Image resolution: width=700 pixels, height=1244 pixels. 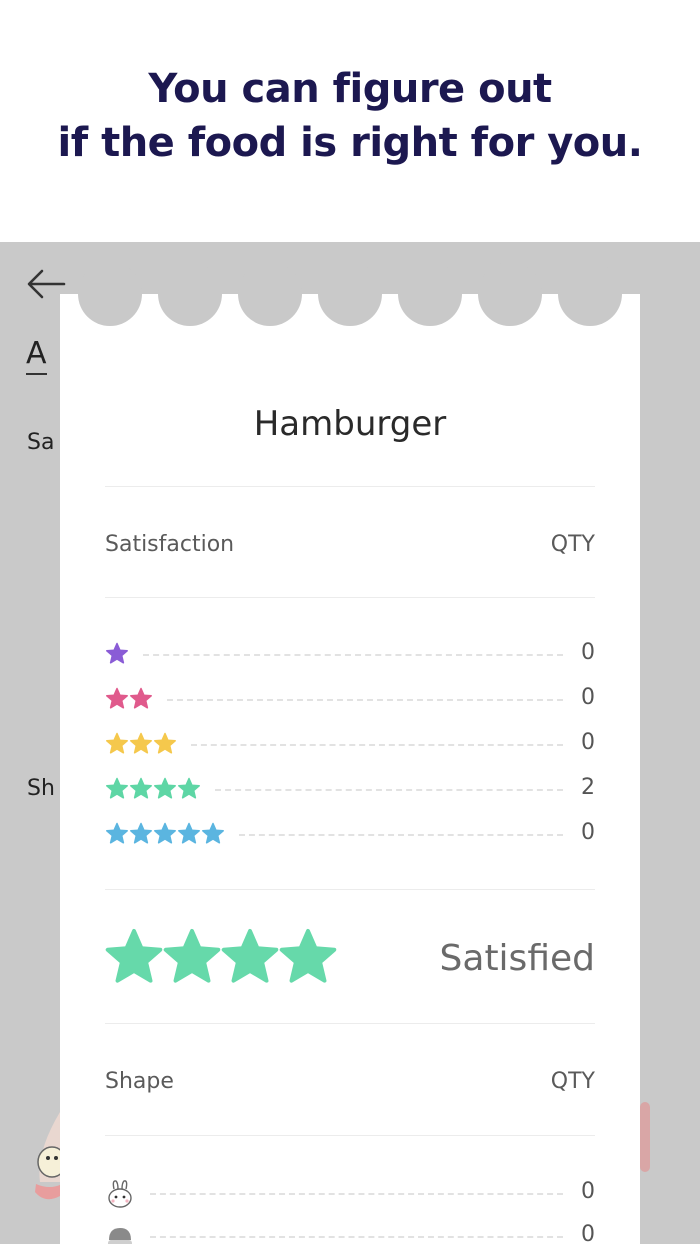 I want to click on rating-row-3-star: 0, so click(x=350, y=745).